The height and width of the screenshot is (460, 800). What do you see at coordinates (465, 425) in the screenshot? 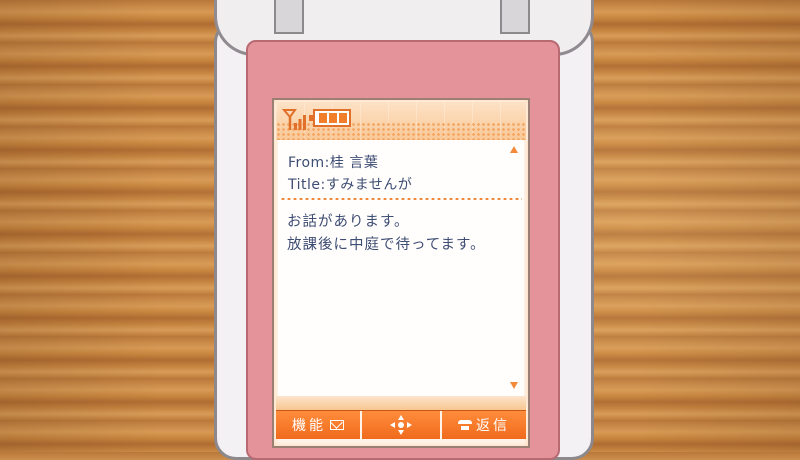
I see `phone-key-icon` at bounding box center [465, 425].